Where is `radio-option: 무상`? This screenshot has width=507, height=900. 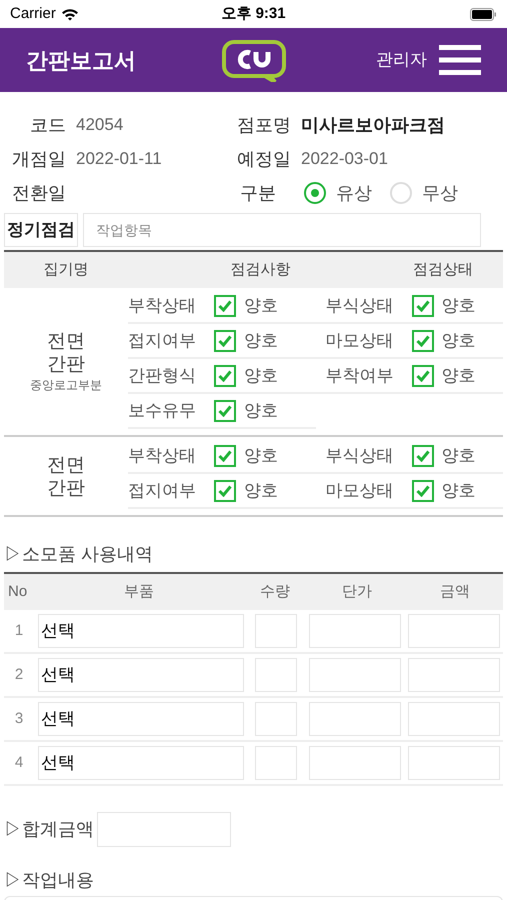
radio-option: 무상 is located at coordinates (424, 193).